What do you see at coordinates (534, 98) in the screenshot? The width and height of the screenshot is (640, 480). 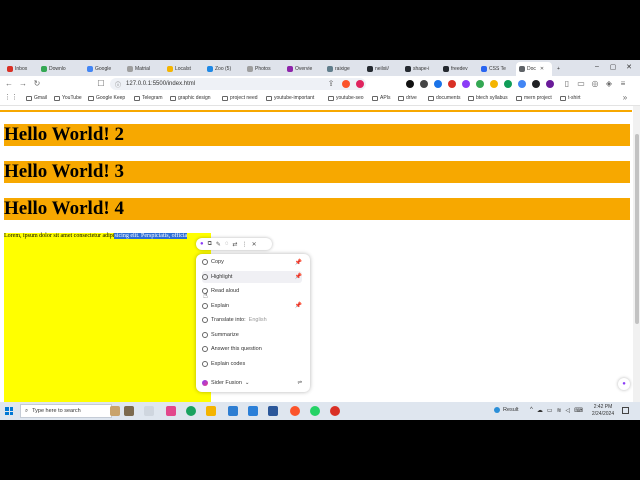 I see `bookmark-item: mern project` at bounding box center [534, 98].